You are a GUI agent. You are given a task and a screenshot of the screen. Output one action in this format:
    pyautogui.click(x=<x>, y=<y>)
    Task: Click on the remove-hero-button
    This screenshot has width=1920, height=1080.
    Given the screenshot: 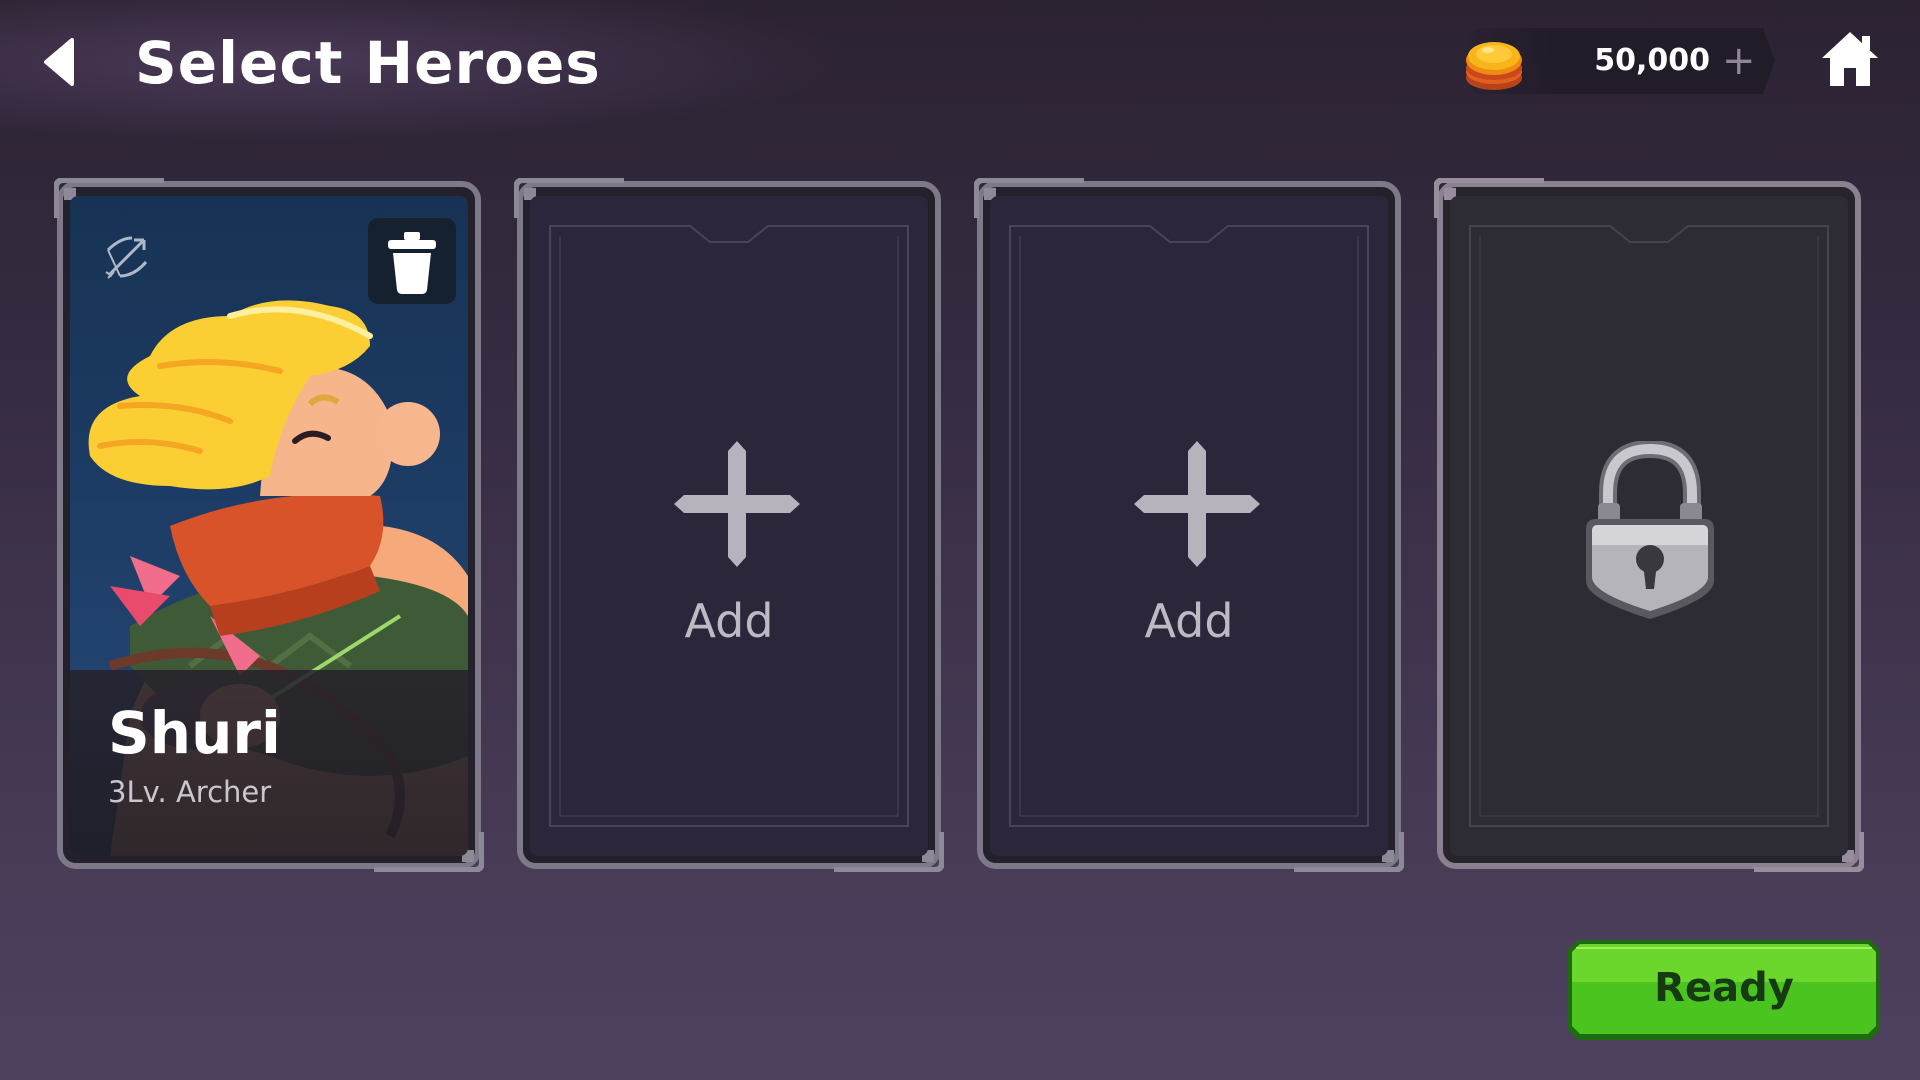 What is the action you would take?
    pyautogui.click(x=412, y=261)
    